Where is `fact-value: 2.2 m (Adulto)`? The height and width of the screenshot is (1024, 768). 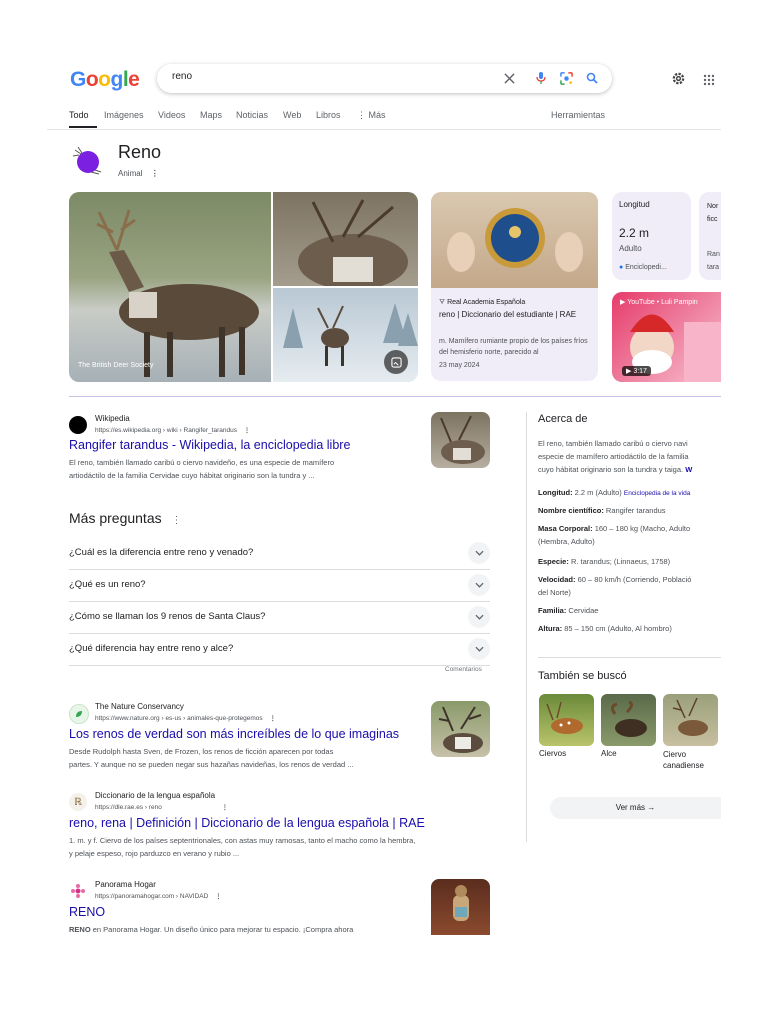 fact-value: 2.2 m (Adulto) is located at coordinates (598, 492).